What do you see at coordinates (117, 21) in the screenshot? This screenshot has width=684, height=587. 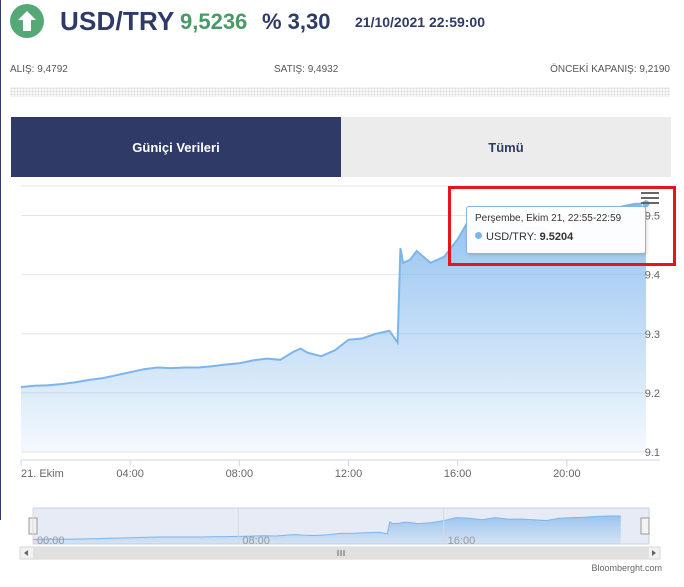 I see `currency-pair: USD/TRY` at bounding box center [117, 21].